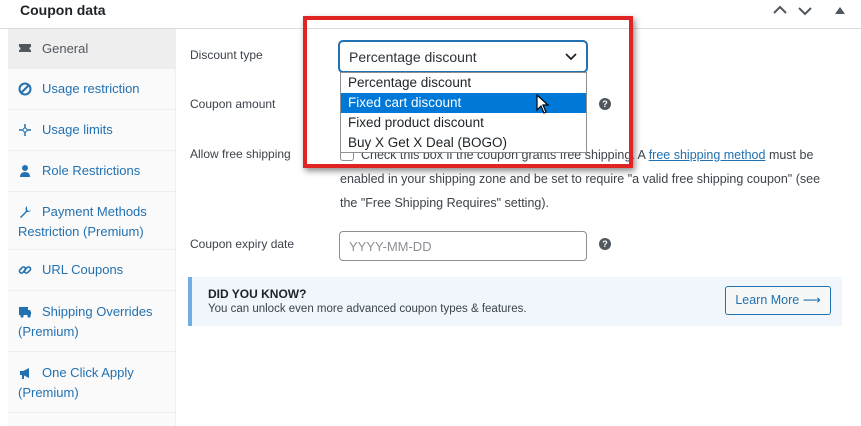  What do you see at coordinates (92, 49) in the screenshot?
I see `tab-general: General` at bounding box center [92, 49].